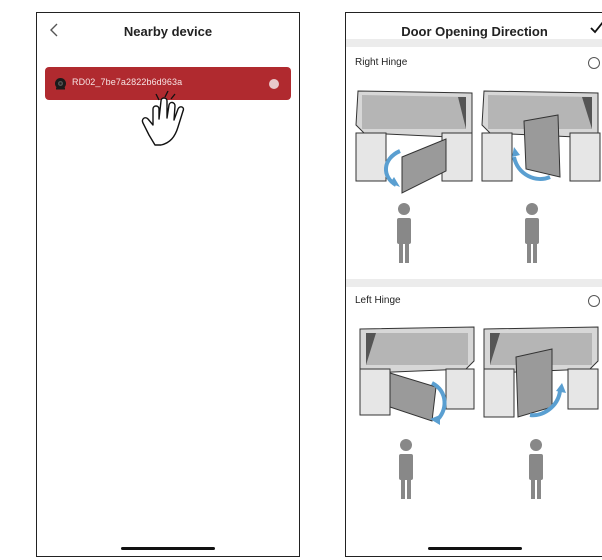 This screenshot has width=602, height=560. I want to click on option-label-left-hinge: Left Hinge, so click(378, 300).